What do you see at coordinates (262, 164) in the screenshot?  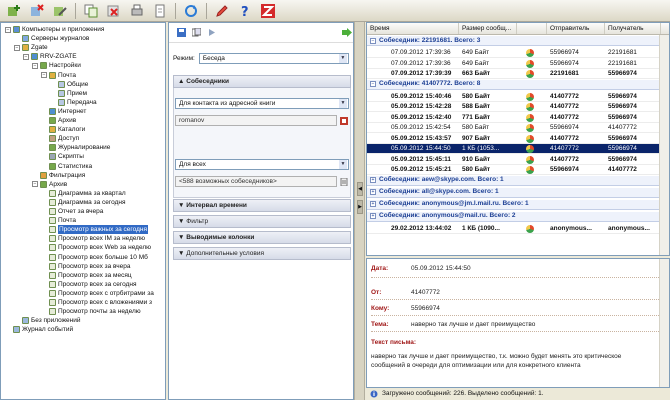 I see `scope-select: Для всех` at bounding box center [262, 164].